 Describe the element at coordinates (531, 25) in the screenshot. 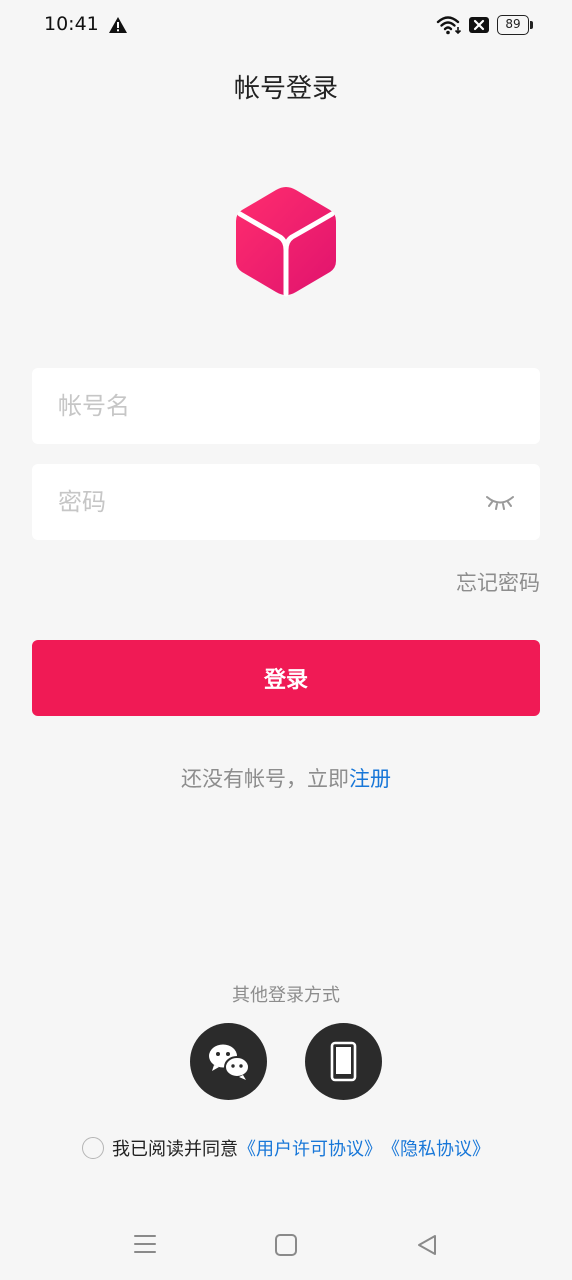

I see `battery-tip` at that location.